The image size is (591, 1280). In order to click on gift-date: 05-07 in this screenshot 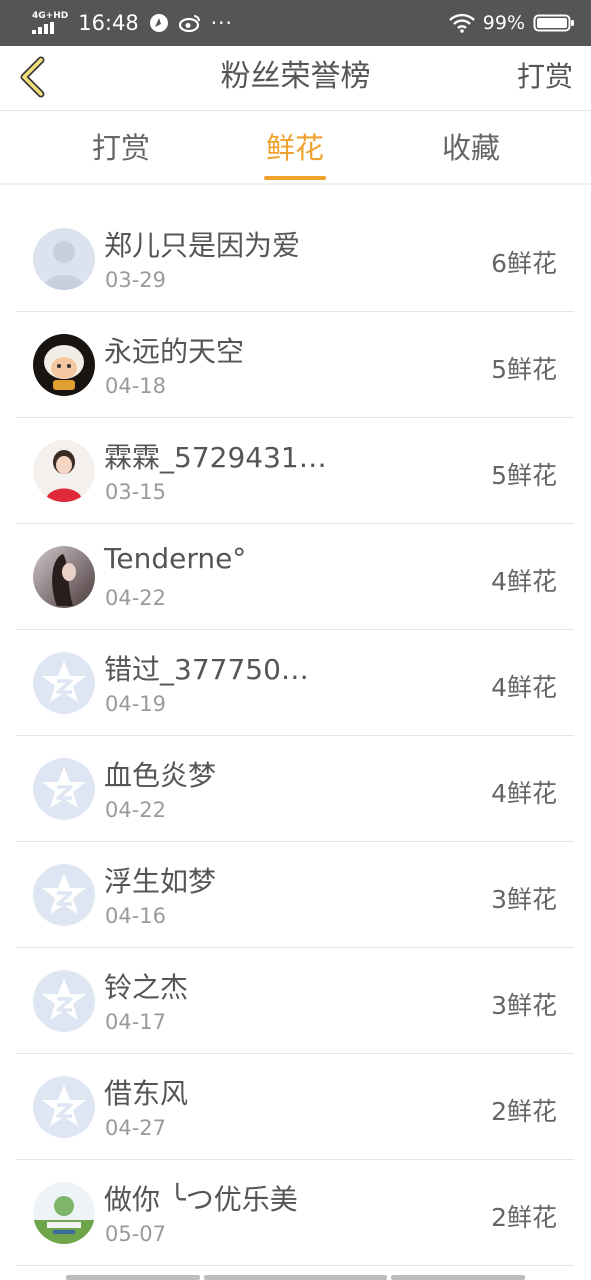, I will do `click(136, 1234)`.